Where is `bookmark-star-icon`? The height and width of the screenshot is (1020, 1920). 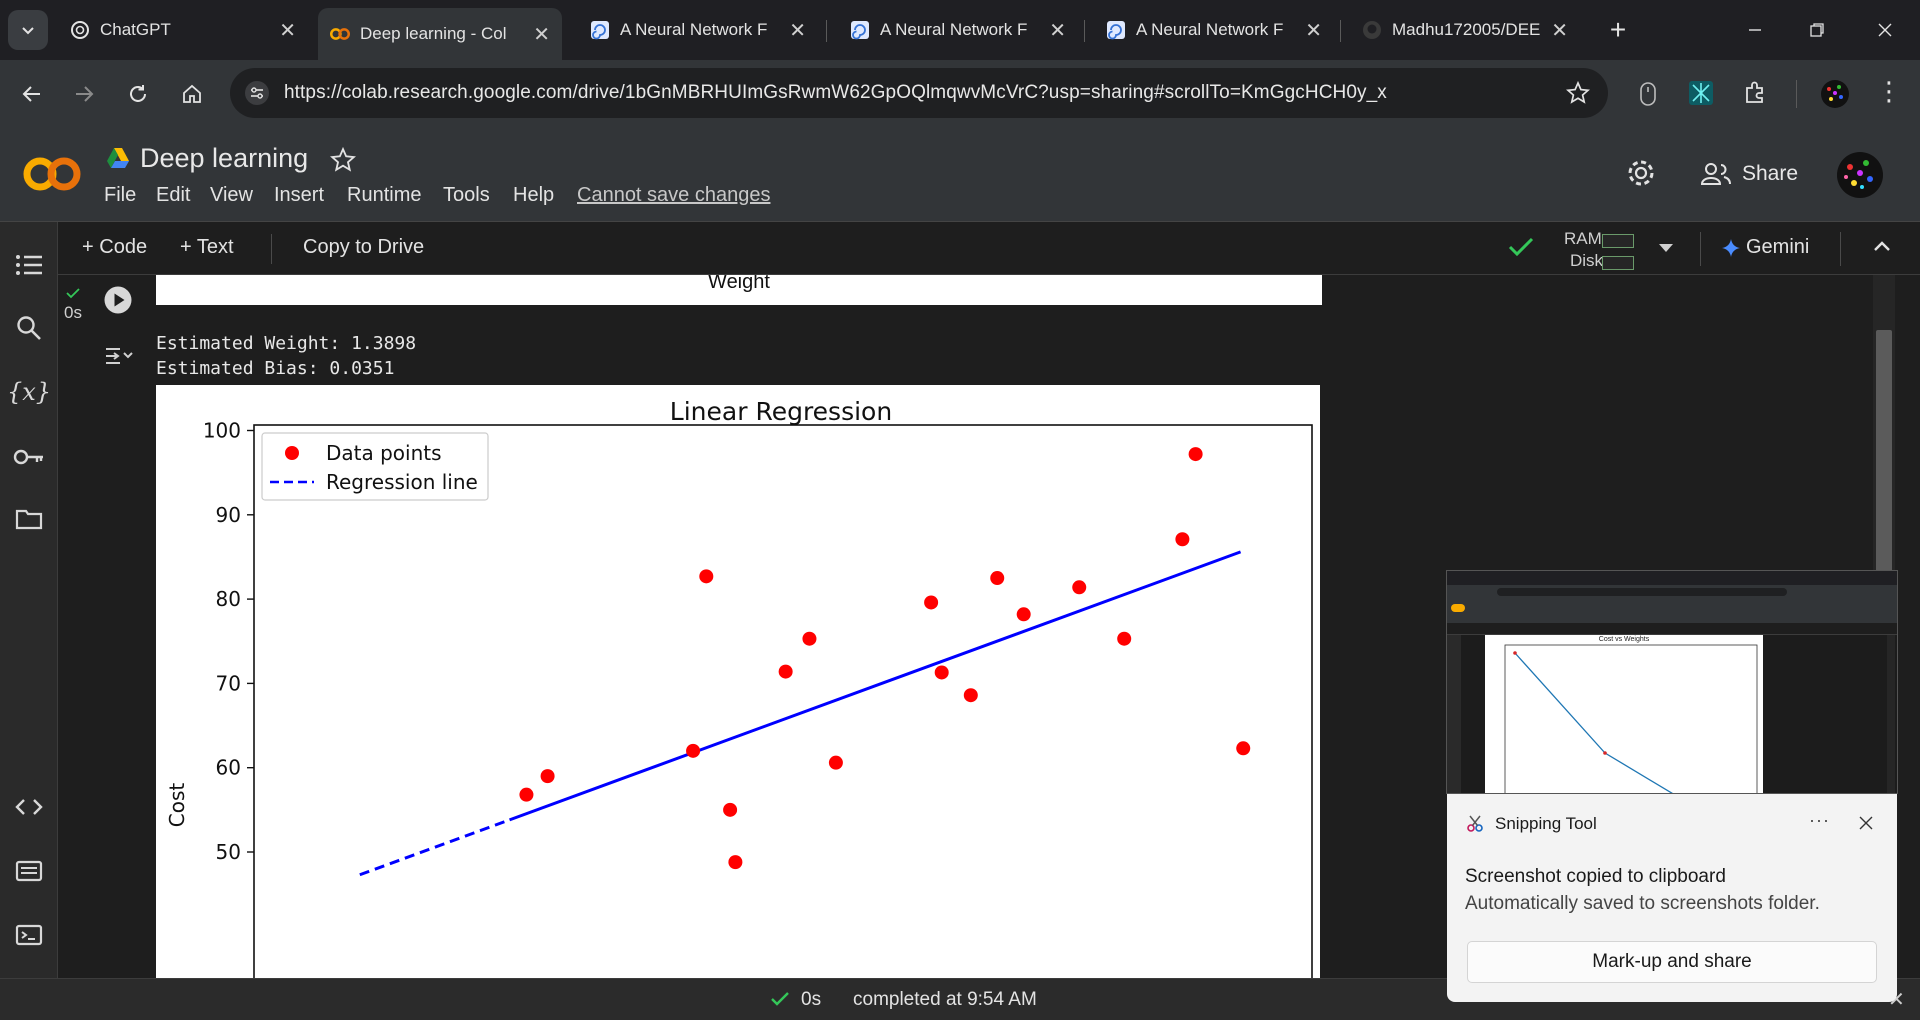
bookmark-star-icon is located at coordinates (1578, 93).